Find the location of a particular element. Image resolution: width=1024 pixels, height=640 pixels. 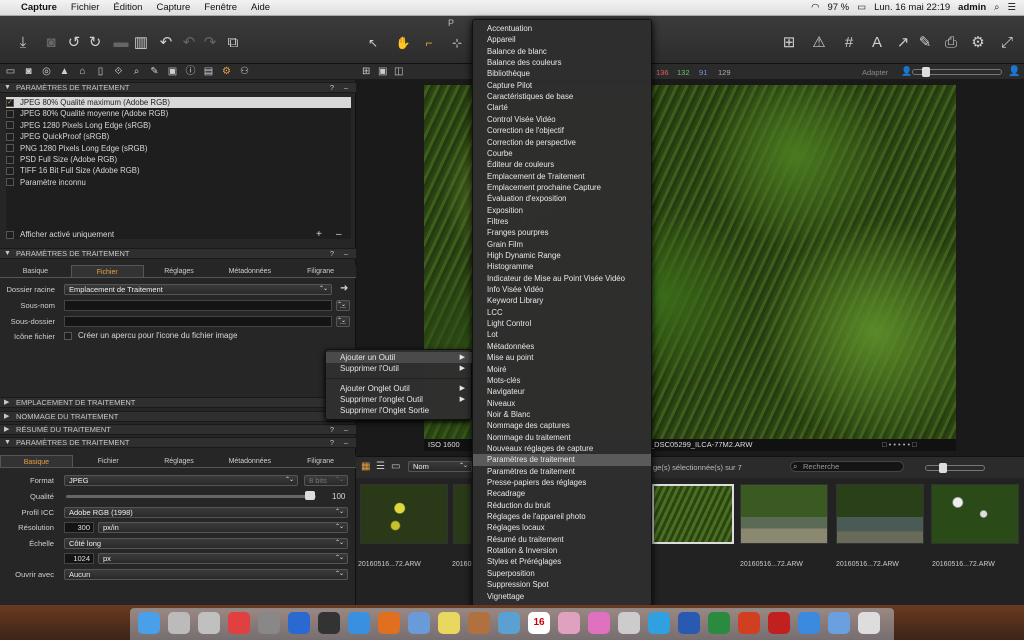

menu-item-supprimer-onglet-sortie: Supprimer l'Onglet Sortie is located at coordinates (399, 410).